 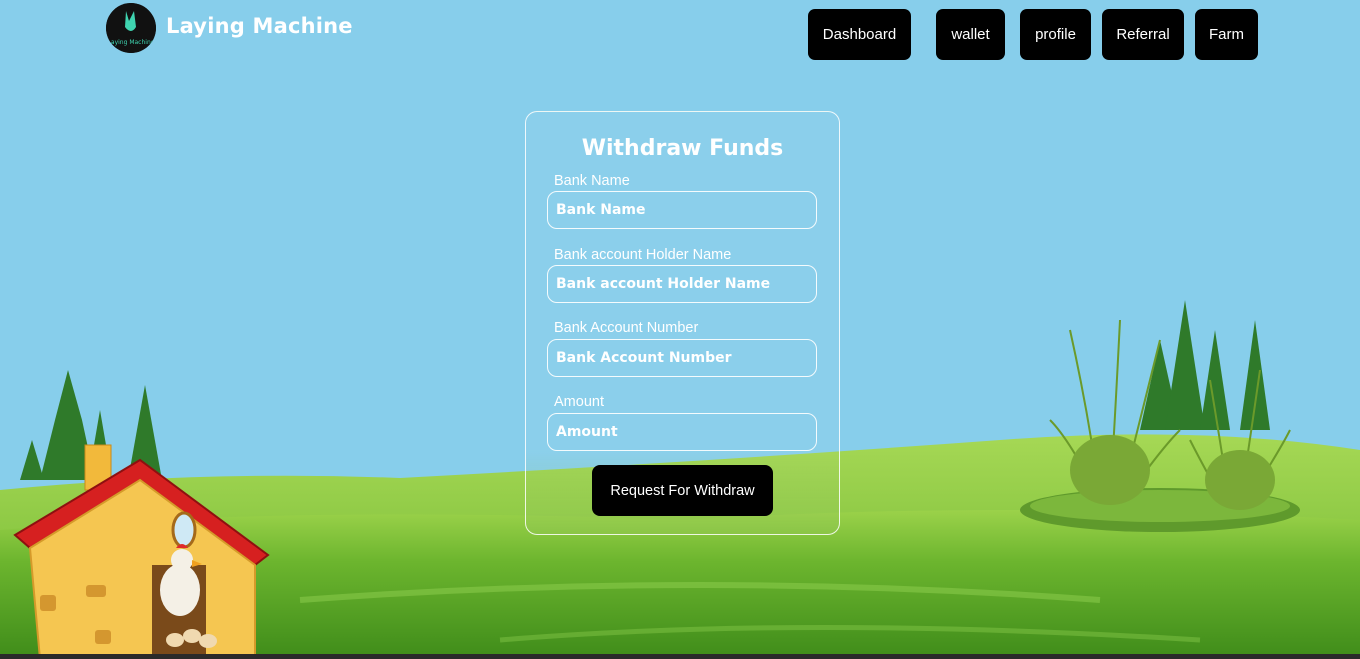 I want to click on brand-logo: Laying Machine, so click(x=131, y=28).